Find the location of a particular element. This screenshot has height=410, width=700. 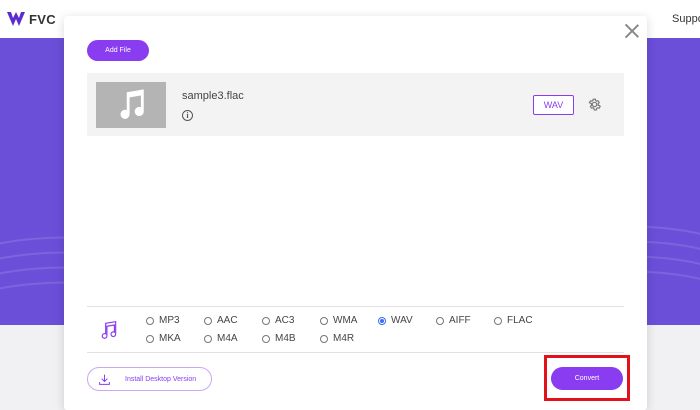

close-icon is located at coordinates (632, 31).